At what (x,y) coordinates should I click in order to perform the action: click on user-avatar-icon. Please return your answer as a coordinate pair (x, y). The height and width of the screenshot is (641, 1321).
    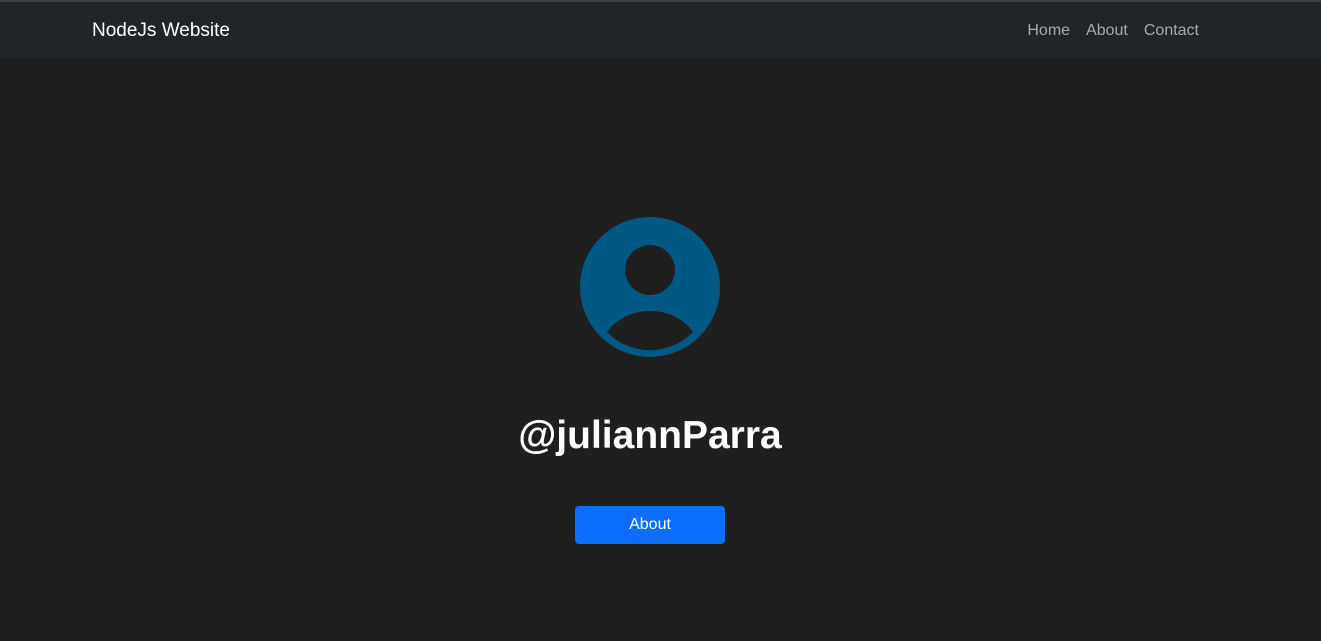
    Looking at the image, I should click on (650, 287).